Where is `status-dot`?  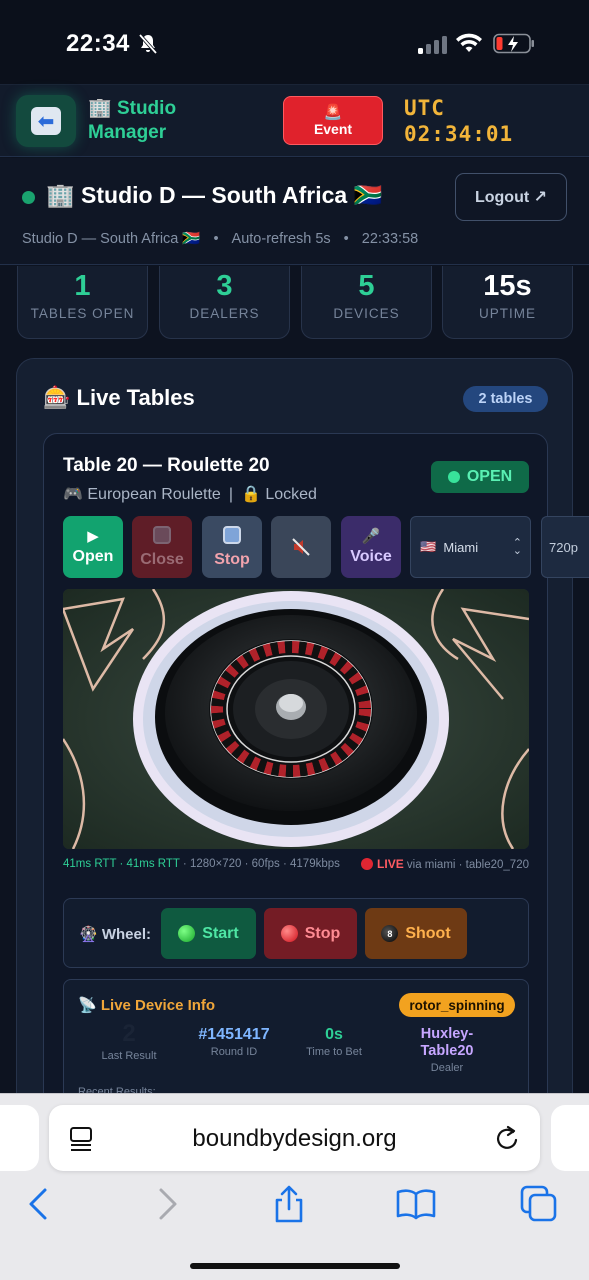 status-dot is located at coordinates (453, 477).